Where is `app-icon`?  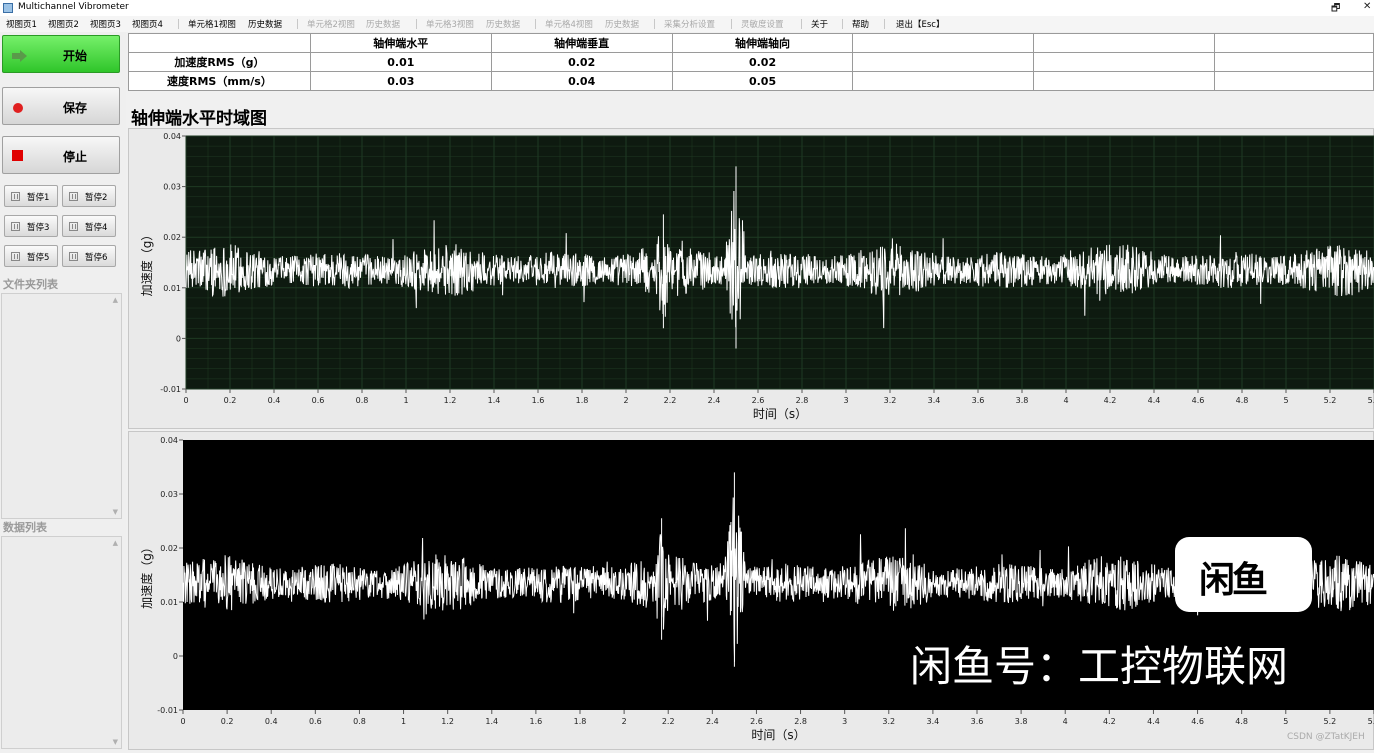
app-icon is located at coordinates (8, 8).